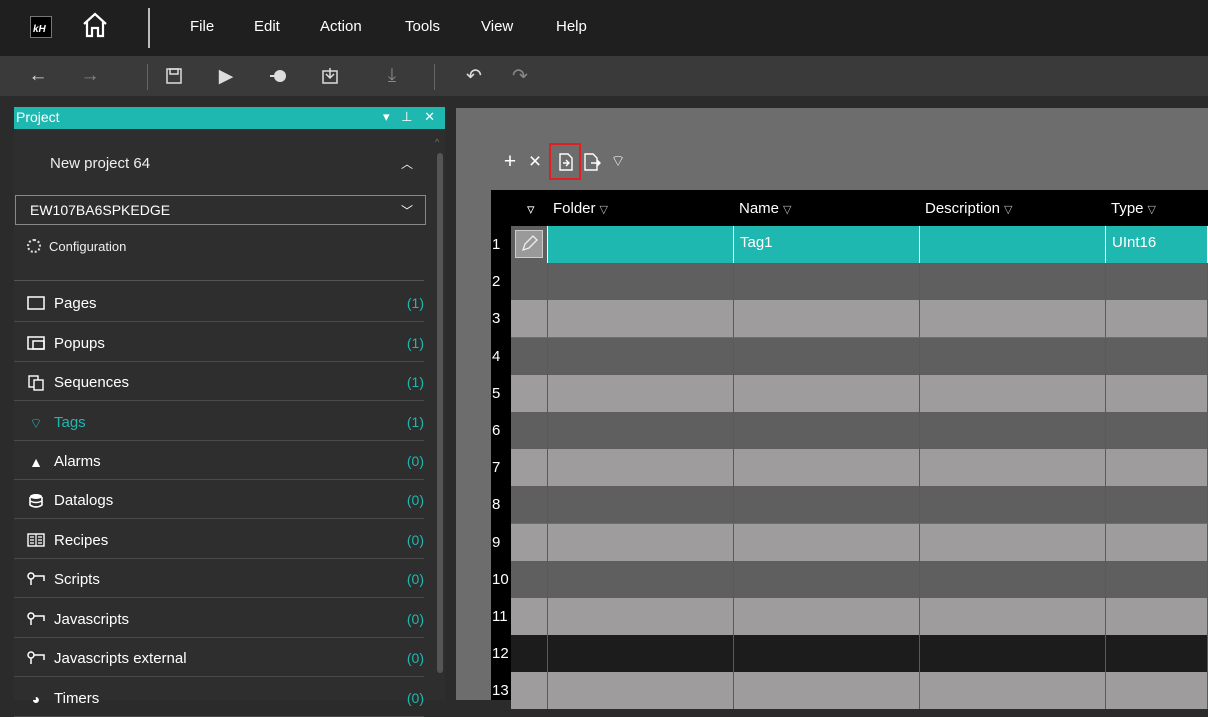 Image resolution: width=1208 pixels, height=717 pixels. I want to click on column-type: Type ▽, so click(1133, 208).